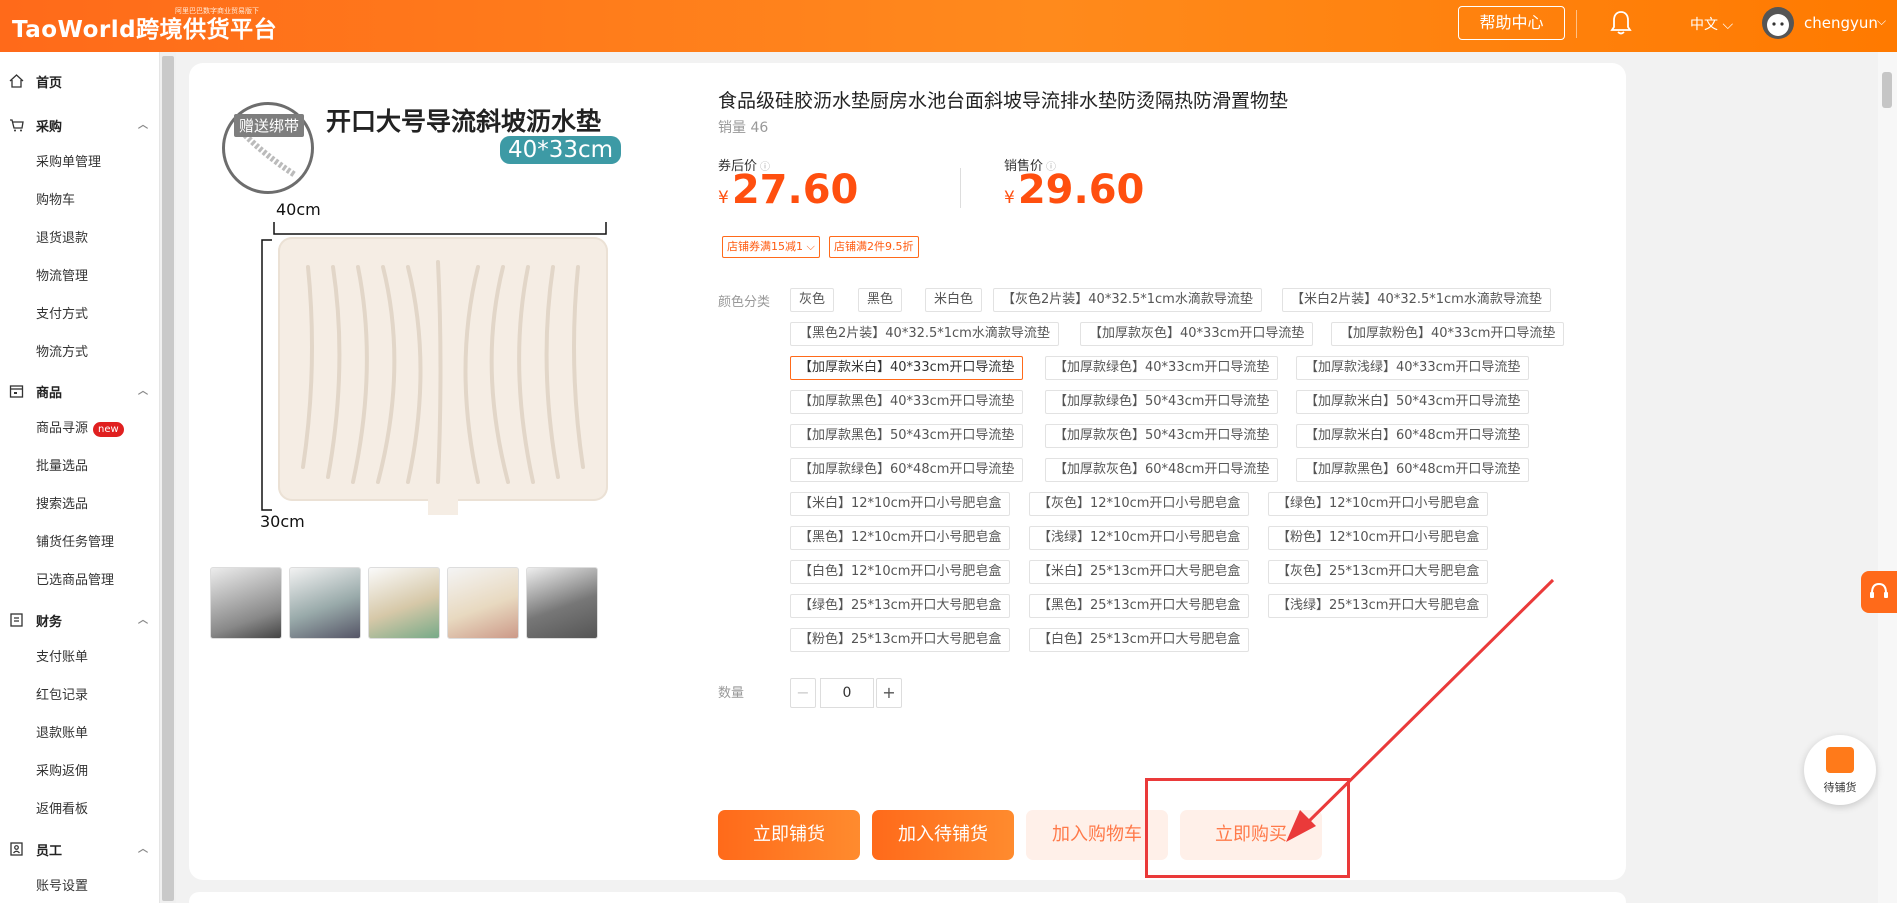  What do you see at coordinates (62, 464) in the screenshot?
I see `sidebar-item-bulk-select: 批量选品` at bounding box center [62, 464].